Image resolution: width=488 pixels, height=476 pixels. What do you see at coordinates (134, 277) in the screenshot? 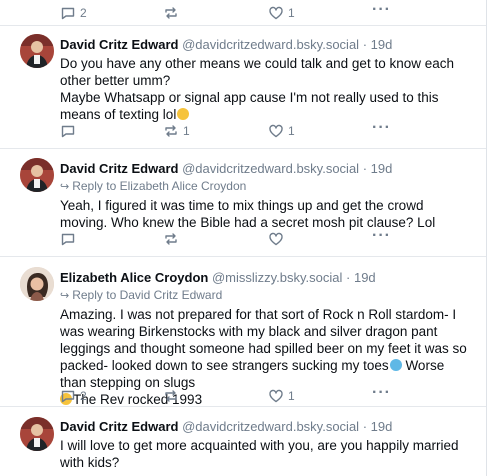
I see `author-name: Elizabeth Alice Croydon` at bounding box center [134, 277].